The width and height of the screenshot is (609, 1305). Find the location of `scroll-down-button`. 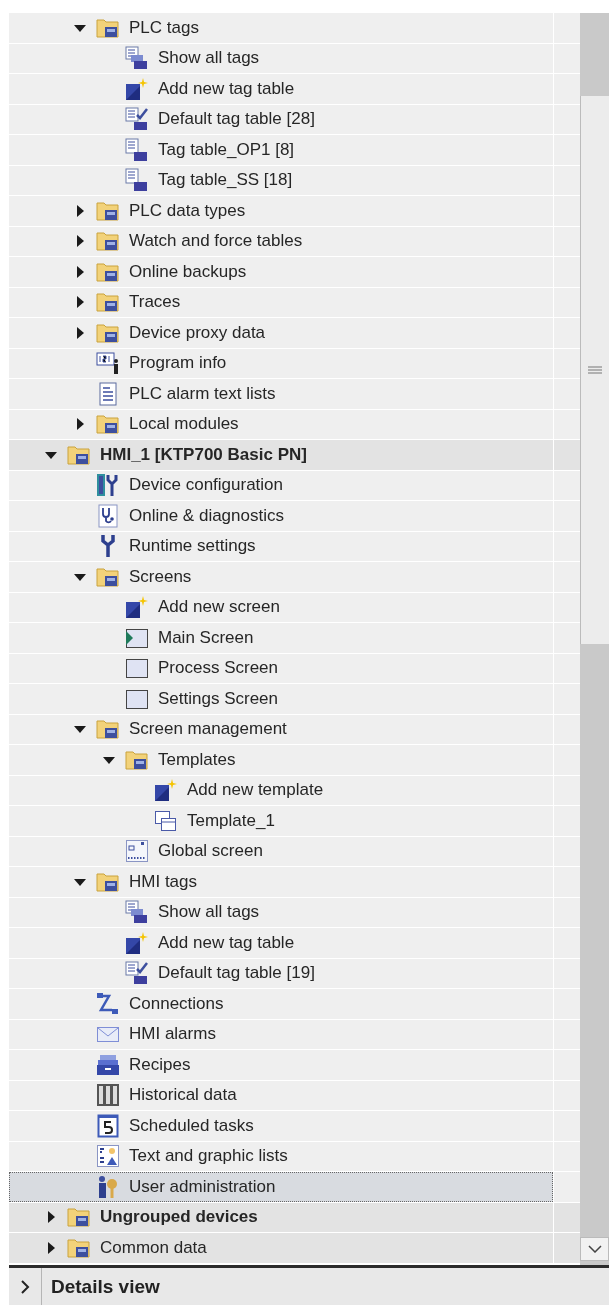

scroll-down-button is located at coordinates (594, 1249).